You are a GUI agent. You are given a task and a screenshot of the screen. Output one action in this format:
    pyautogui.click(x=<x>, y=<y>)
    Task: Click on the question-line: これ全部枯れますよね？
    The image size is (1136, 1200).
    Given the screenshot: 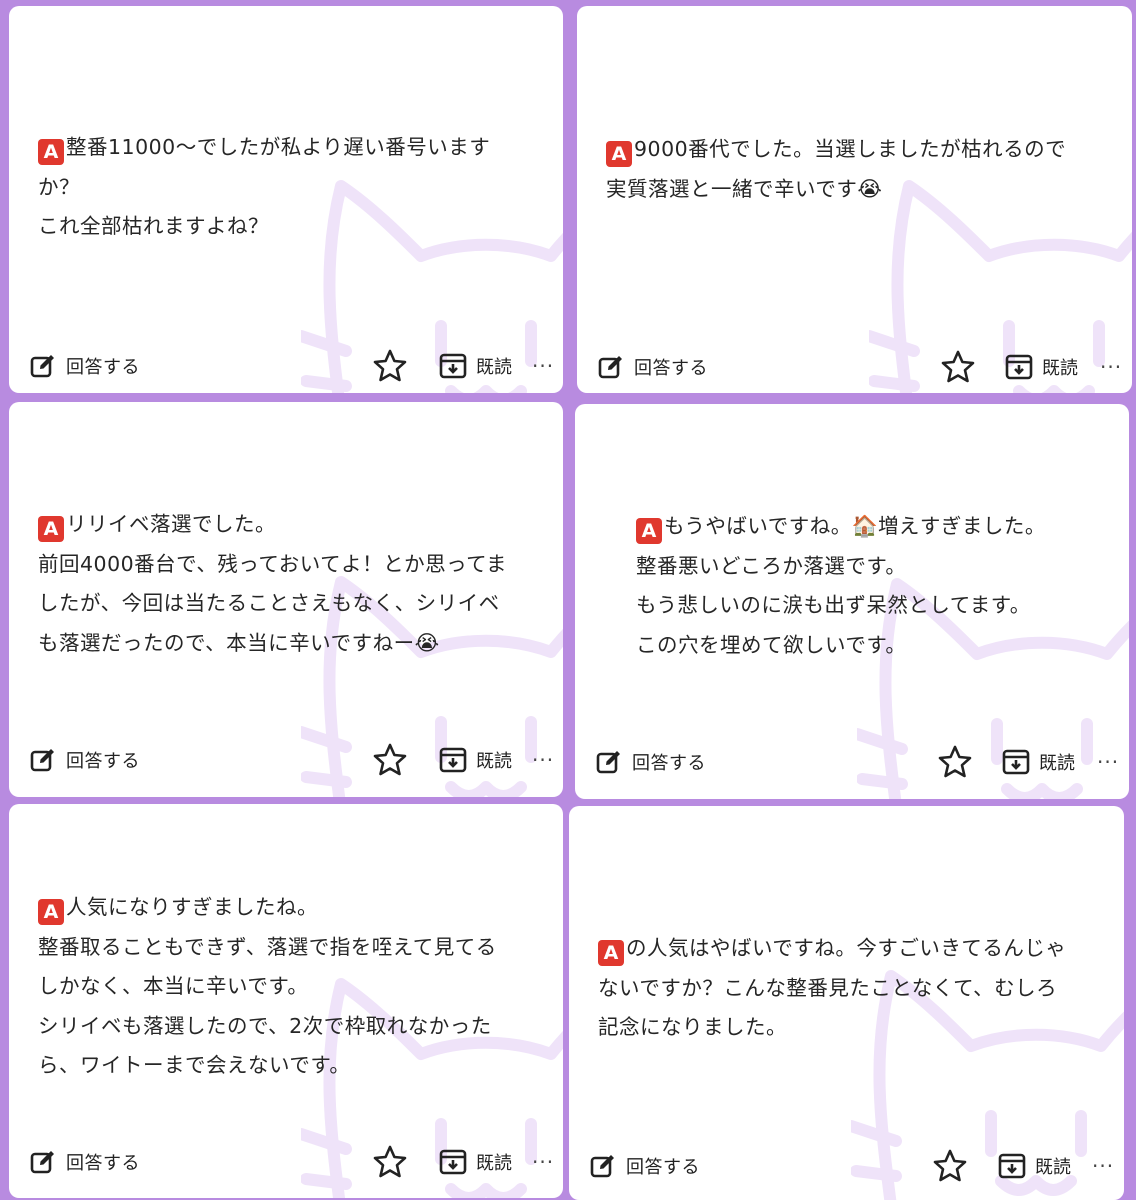 What is the action you would take?
    pyautogui.click(x=153, y=226)
    